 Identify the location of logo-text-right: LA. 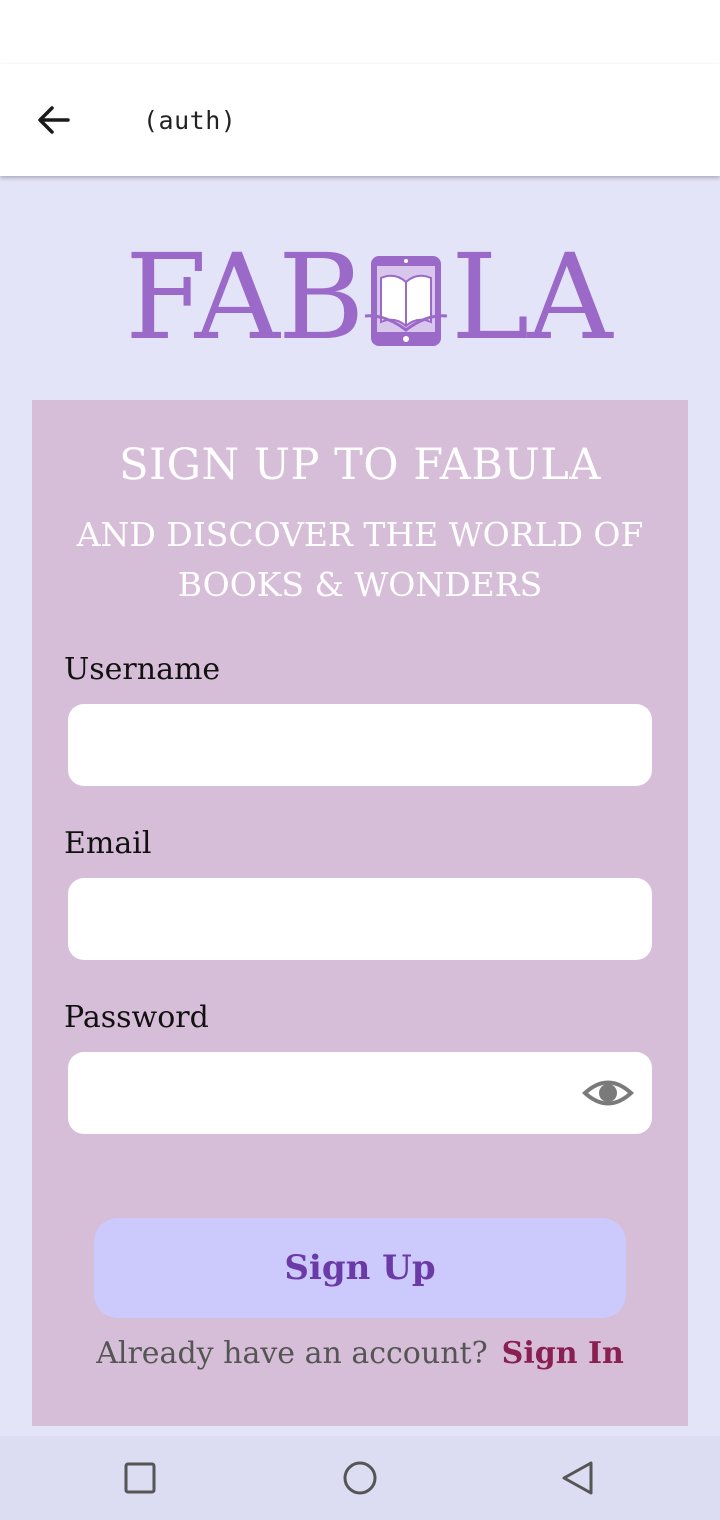
(532, 297).